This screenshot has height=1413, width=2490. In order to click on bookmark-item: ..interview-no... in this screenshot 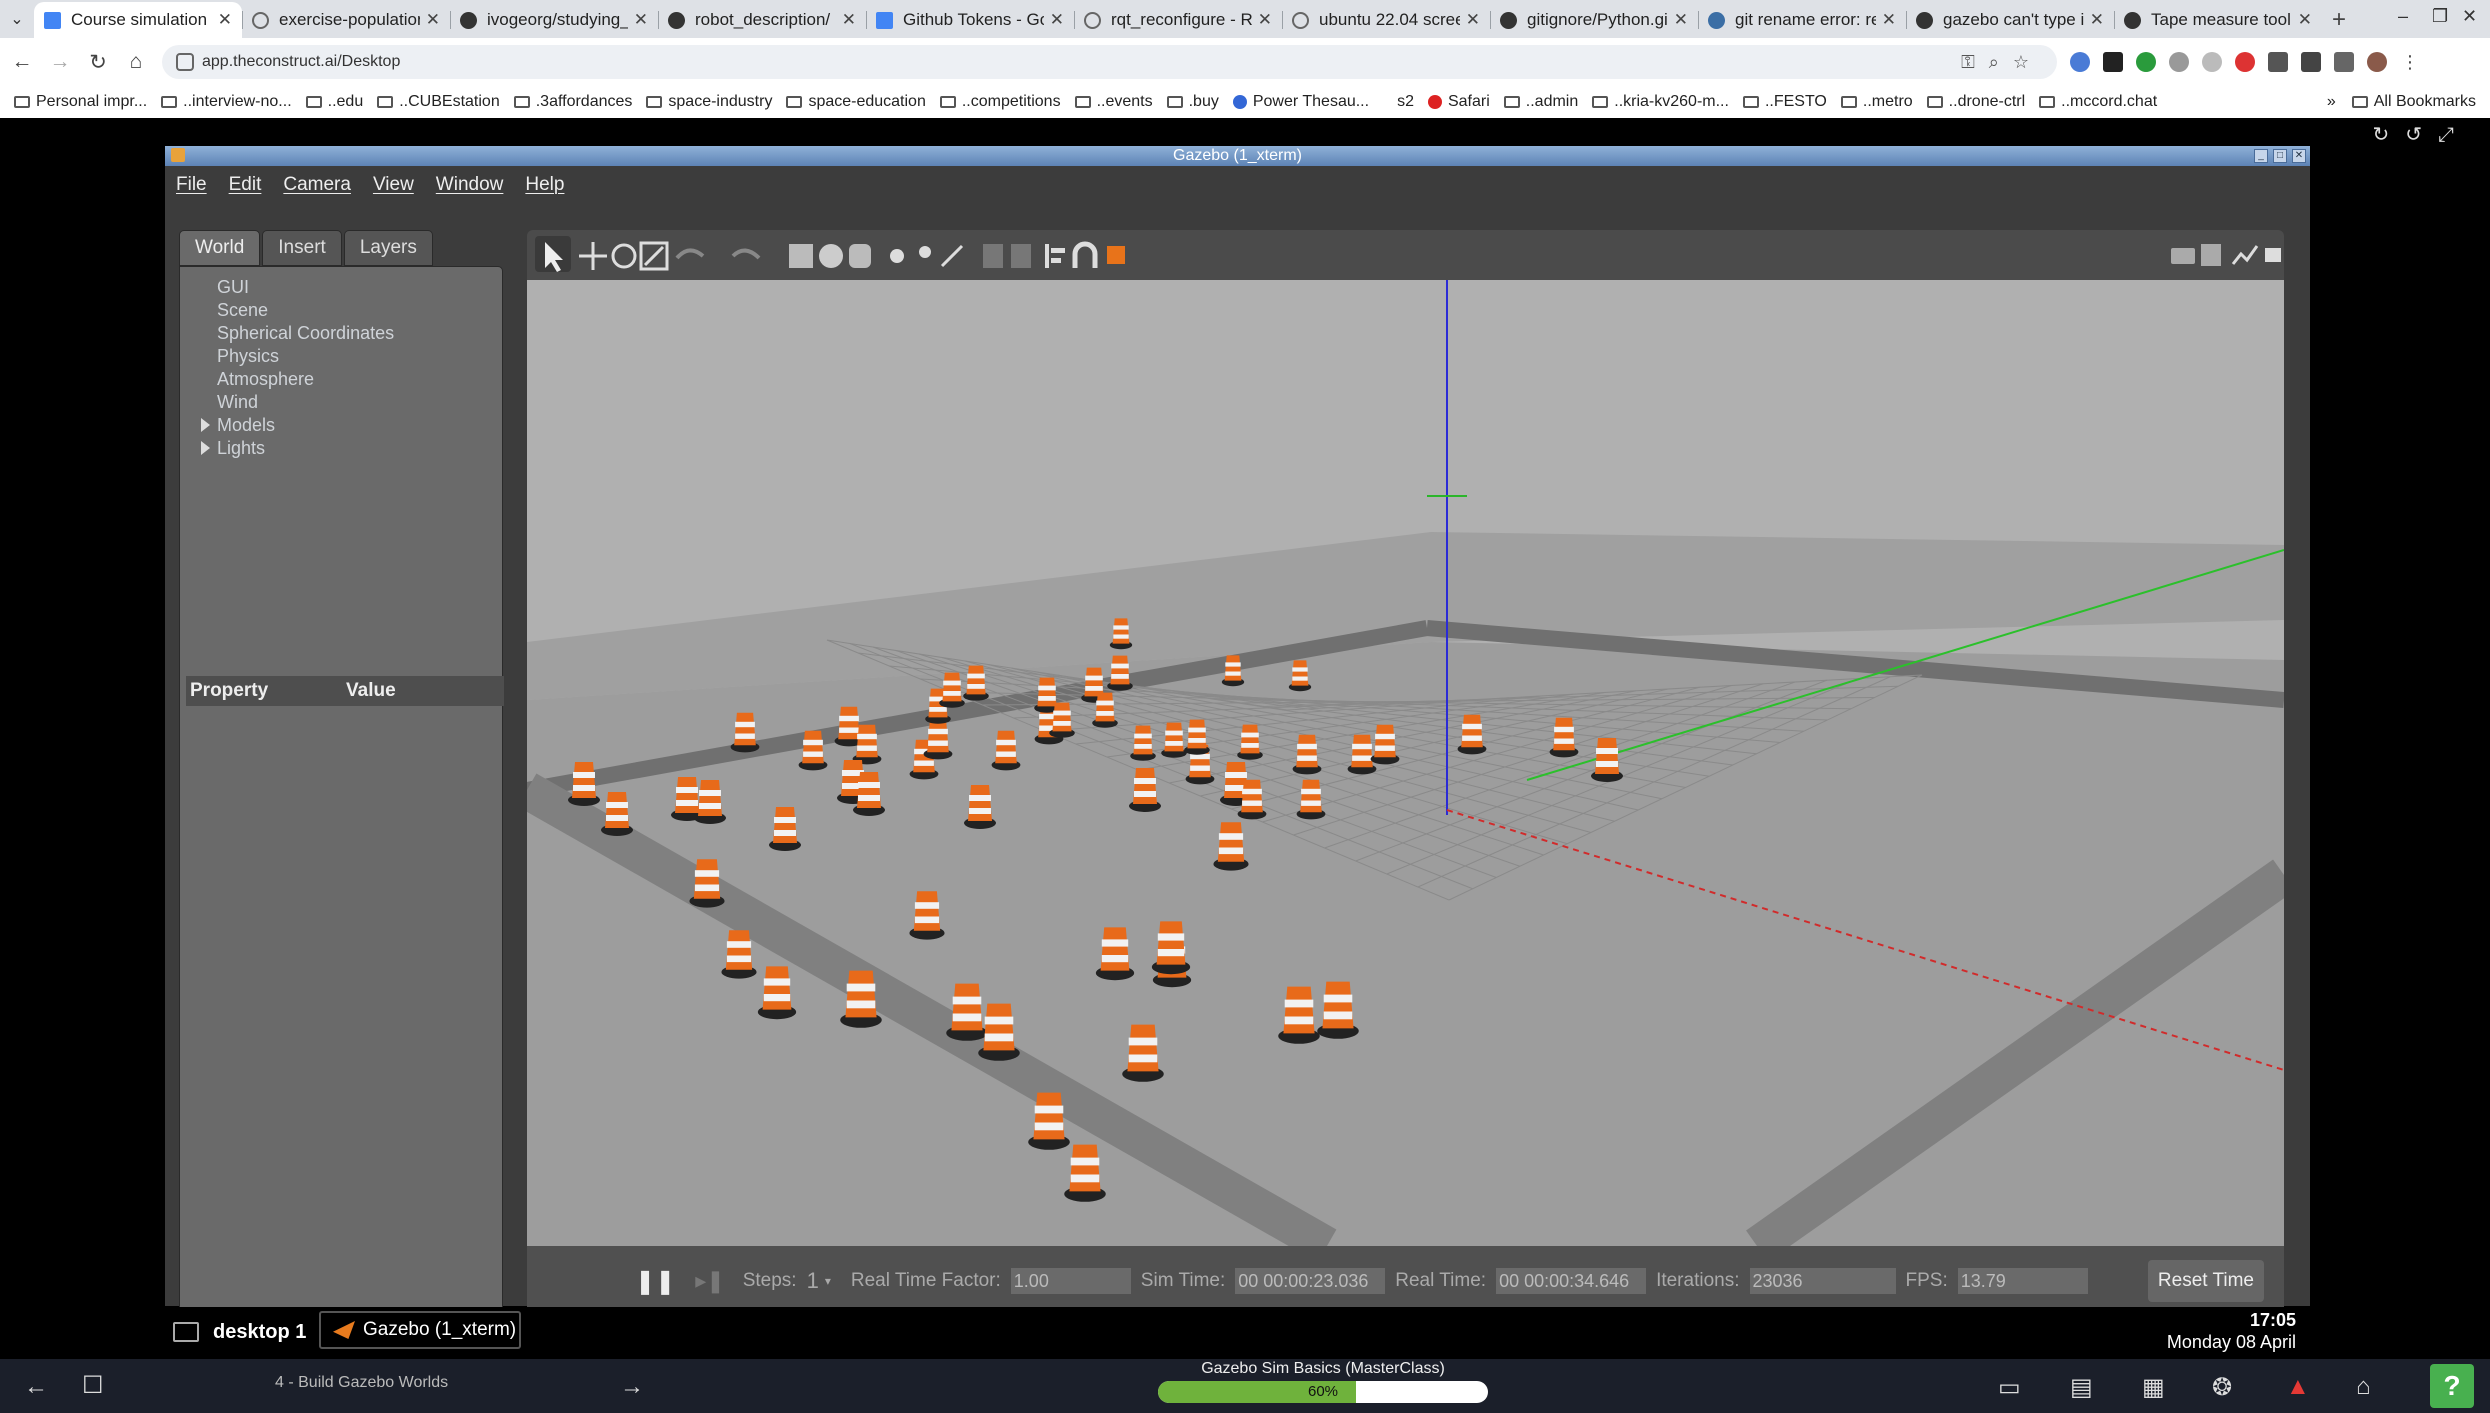, I will do `click(226, 102)`.